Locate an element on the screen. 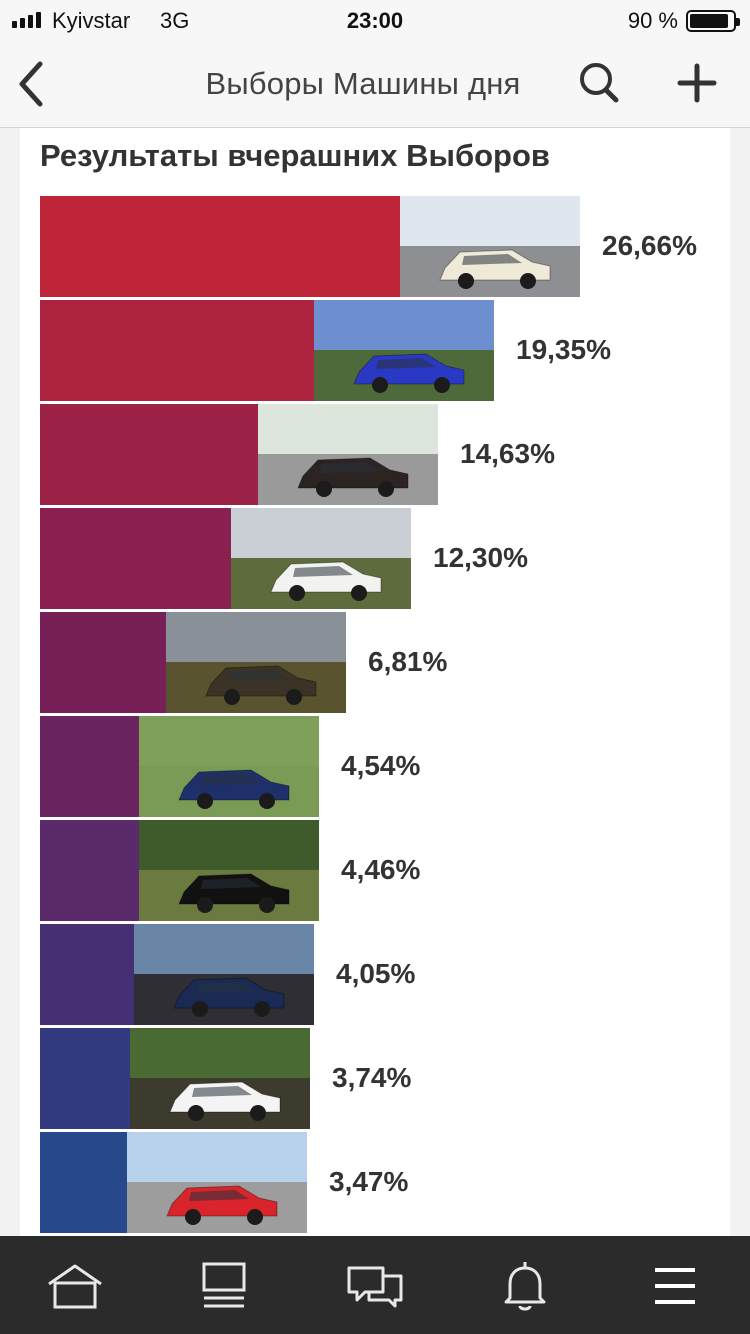  status-bar: Kyivstar 3G 23:00 90 % is located at coordinates (375, 20).